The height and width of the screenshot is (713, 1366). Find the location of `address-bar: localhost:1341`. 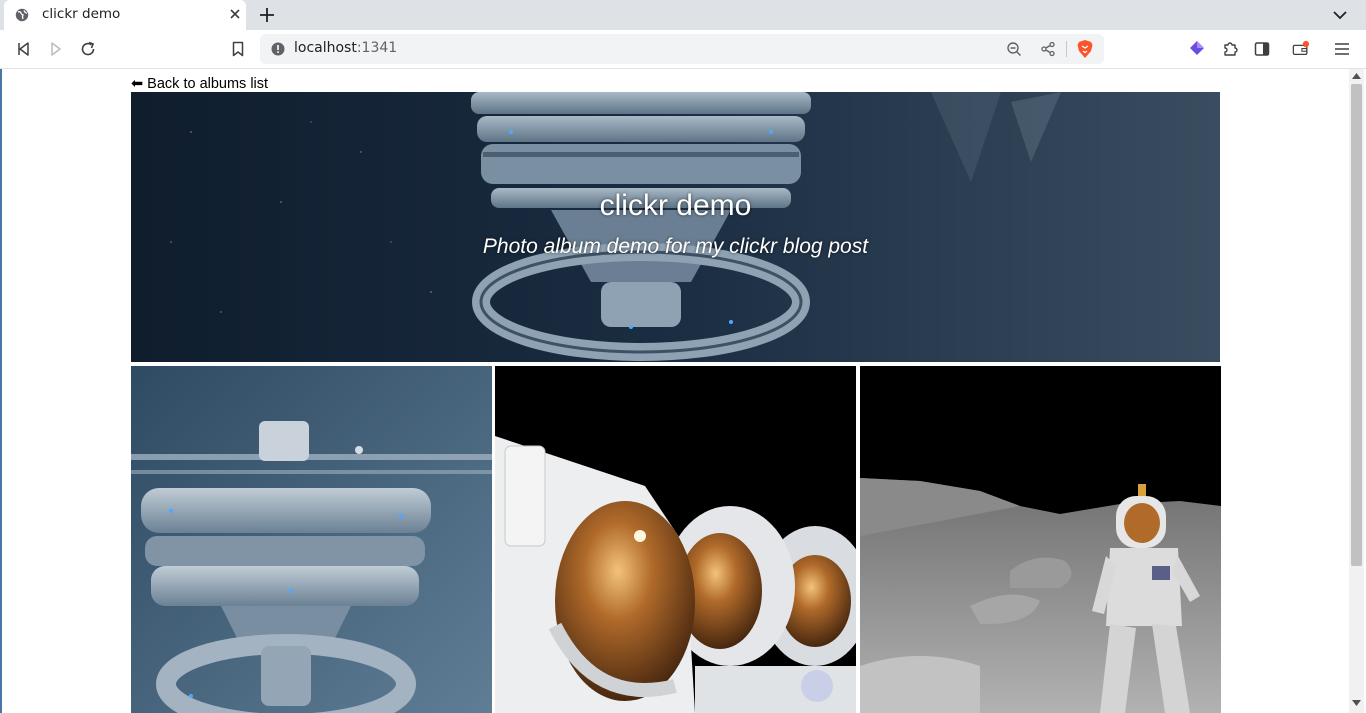

address-bar: localhost:1341 is located at coordinates (682, 49).